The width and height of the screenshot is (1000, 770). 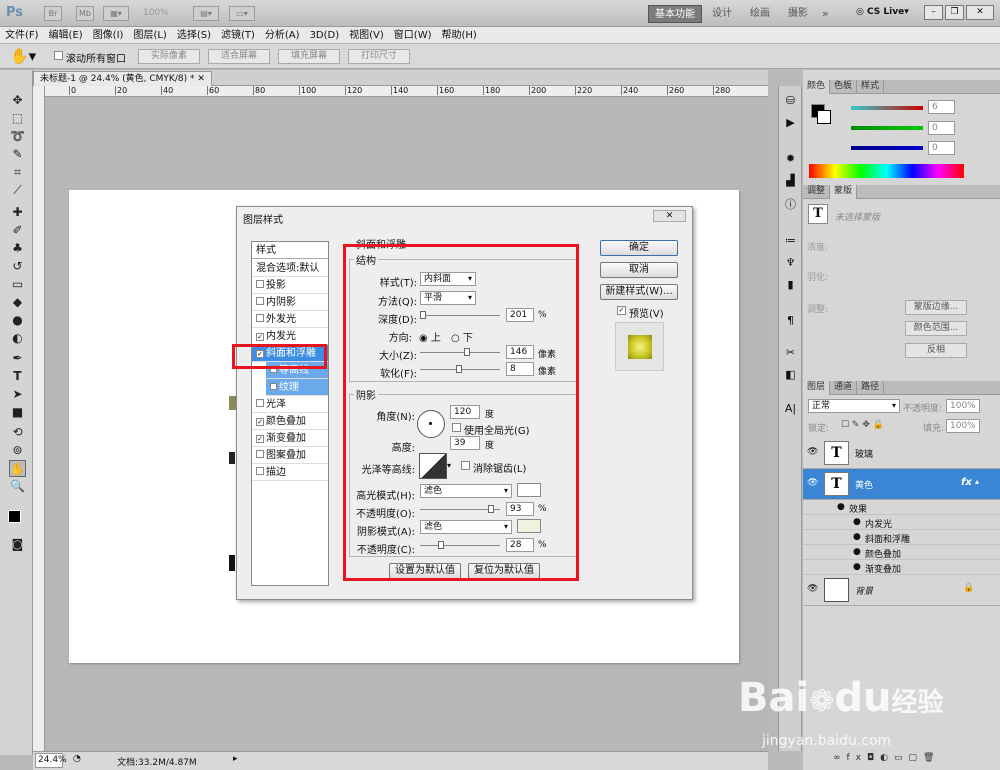 What do you see at coordinates (242, 13) in the screenshot?
I see `screen-mode-icon: ▭▾` at bounding box center [242, 13].